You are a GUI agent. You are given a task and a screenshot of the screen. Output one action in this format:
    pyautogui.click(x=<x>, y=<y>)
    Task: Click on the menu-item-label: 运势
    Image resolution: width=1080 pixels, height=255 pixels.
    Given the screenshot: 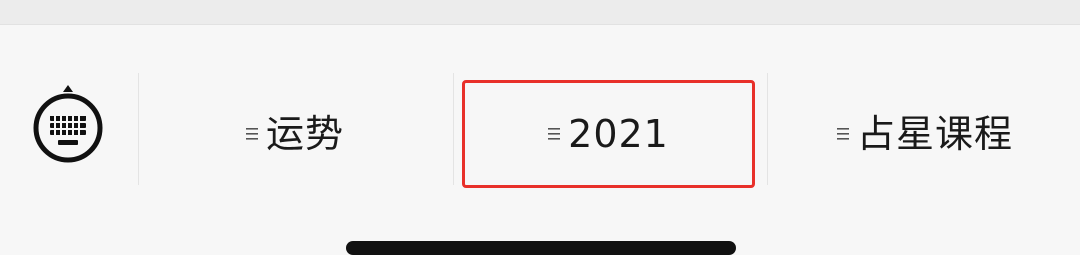 What is the action you would take?
    pyautogui.click(x=304, y=134)
    